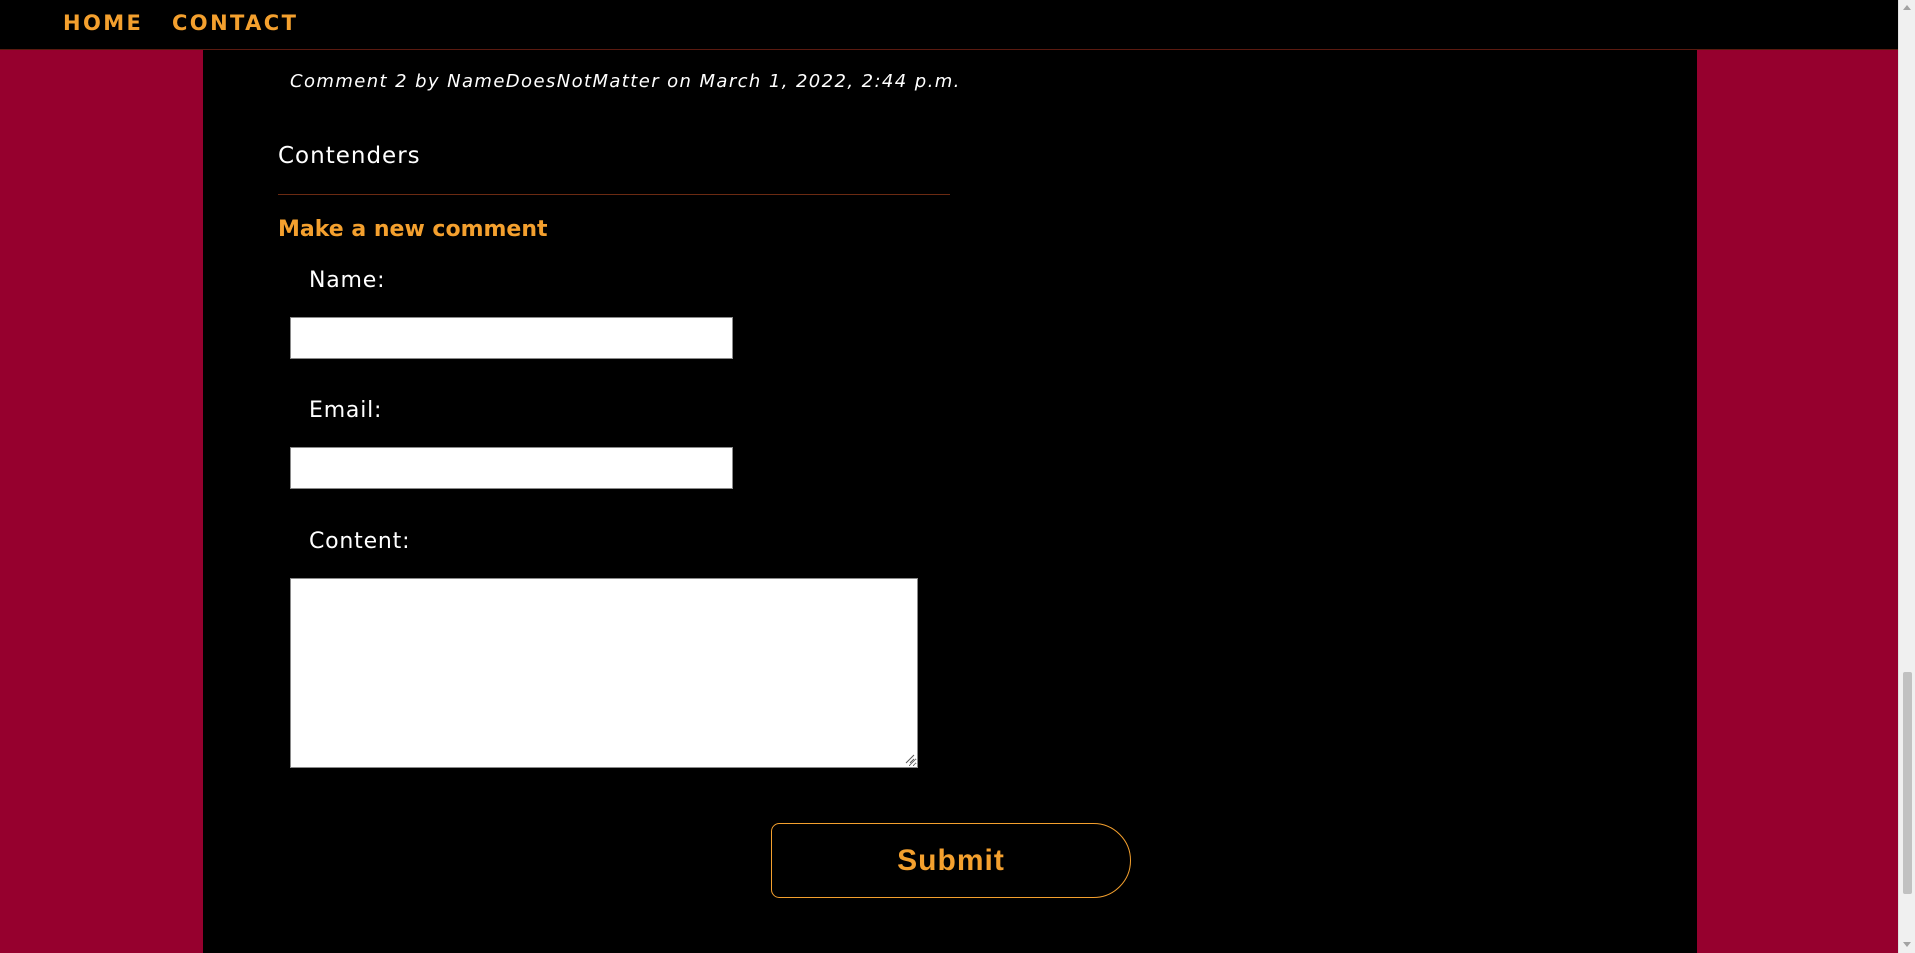 The height and width of the screenshot is (953, 1915). Describe the element at coordinates (1906, 476) in the screenshot. I see `vertical-scrollbar` at that location.